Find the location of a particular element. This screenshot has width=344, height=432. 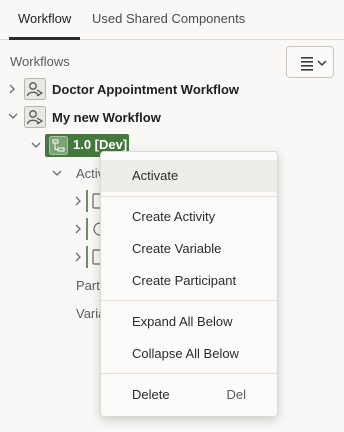

menu-item-create-participant: Create Participant is located at coordinates (189, 281).